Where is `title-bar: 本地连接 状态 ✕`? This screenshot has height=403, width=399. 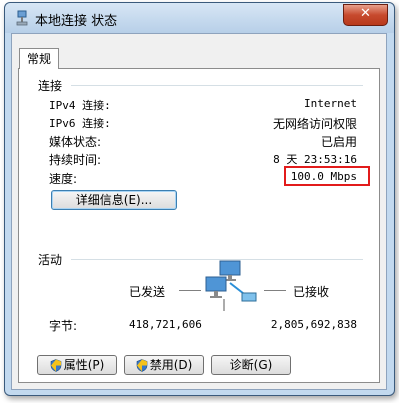
title-bar: 本地连接 状态 ✕ is located at coordinates (199, 18).